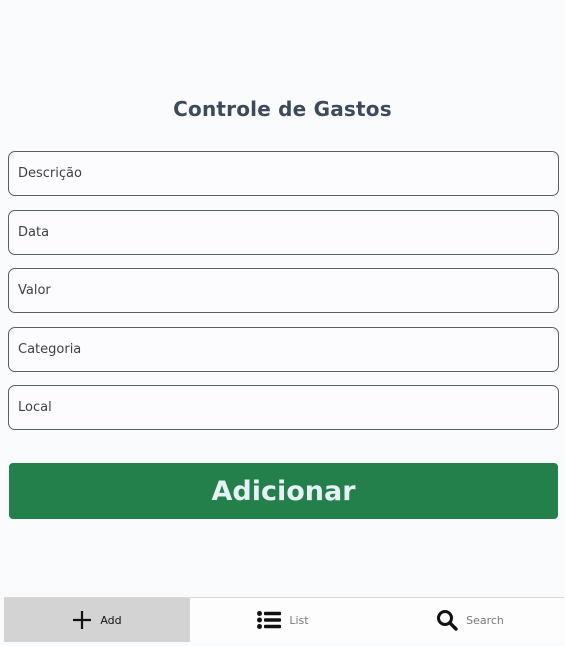 The height and width of the screenshot is (646, 565). Describe the element at coordinates (299, 620) in the screenshot. I see `tab-list-label: List` at that location.